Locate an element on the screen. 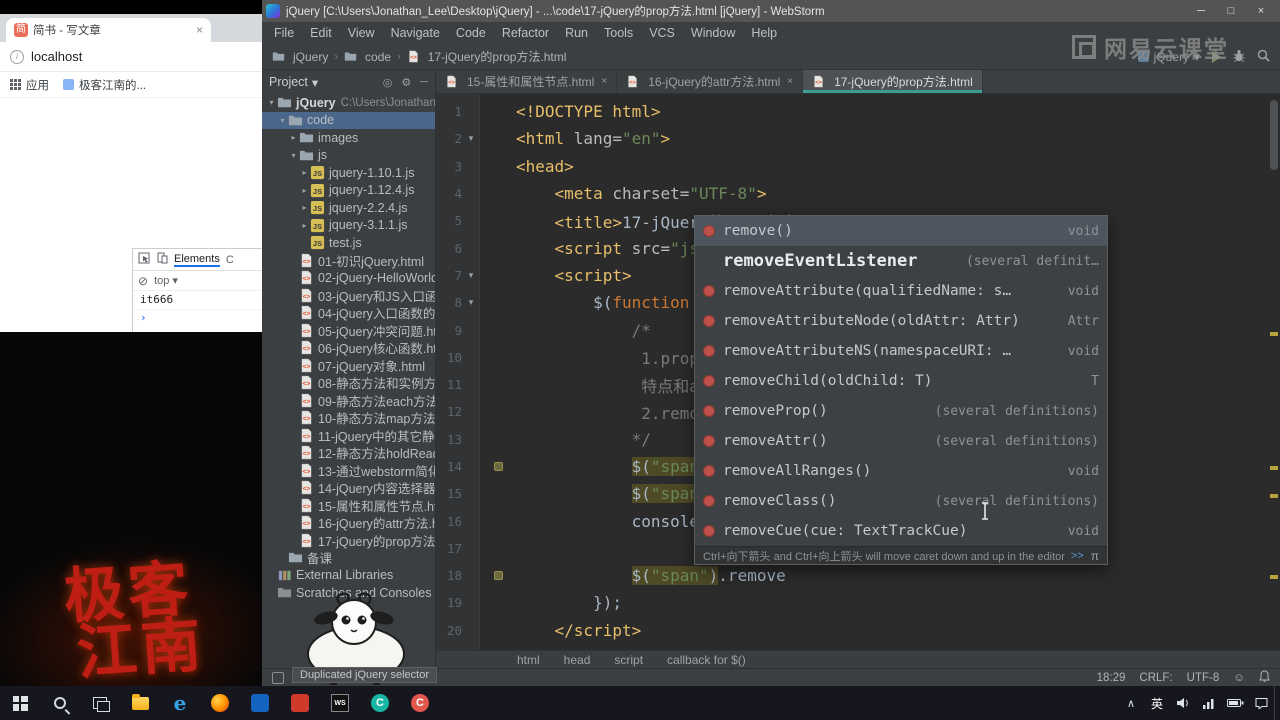 The image size is (1280, 720). completion-item: removeAttribute(qualifiedName: s… void is located at coordinates (901, 291).